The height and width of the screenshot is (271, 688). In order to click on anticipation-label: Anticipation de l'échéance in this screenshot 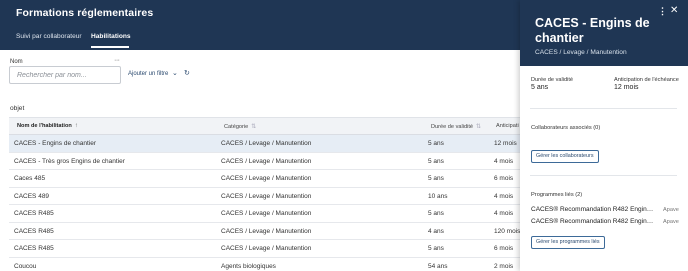, I will do `click(646, 80)`.